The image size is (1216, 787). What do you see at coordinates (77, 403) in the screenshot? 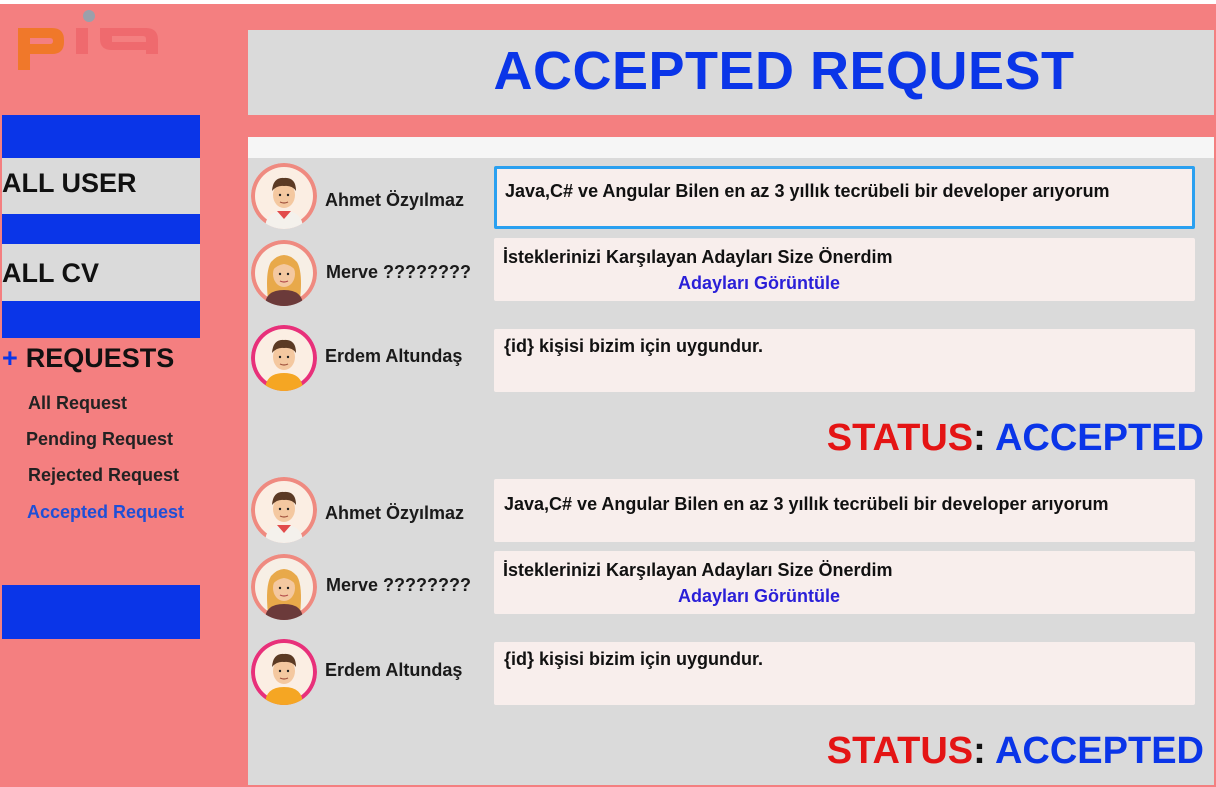
I see `sidebar-subitem-all-request: All Request` at bounding box center [77, 403].